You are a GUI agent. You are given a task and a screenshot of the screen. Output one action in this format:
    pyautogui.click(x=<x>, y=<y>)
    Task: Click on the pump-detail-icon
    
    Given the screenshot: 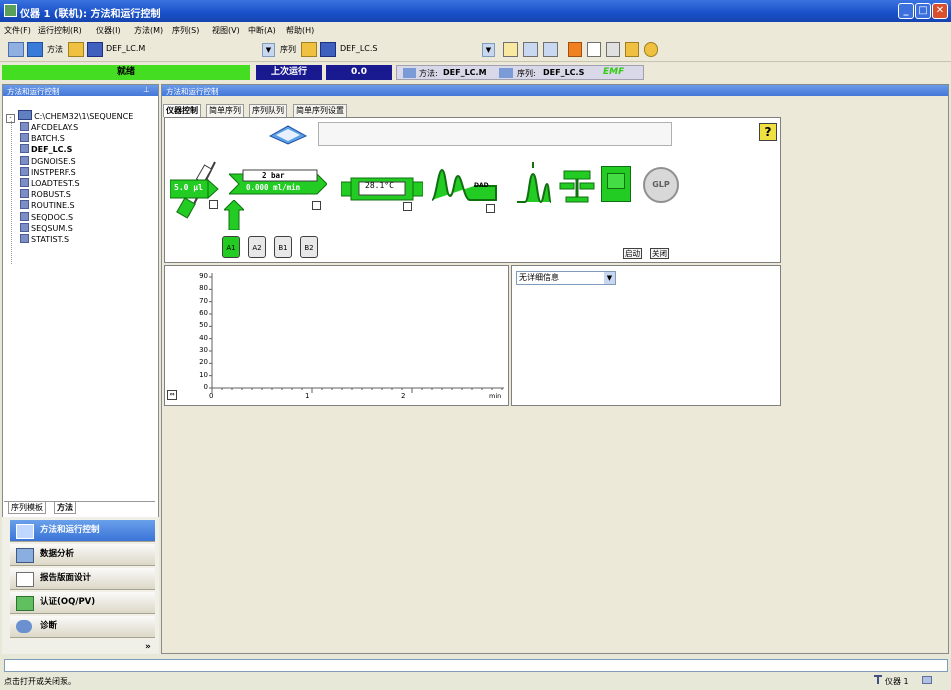 What is the action you would take?
    pyautogui.click(x=316, y=205)
    